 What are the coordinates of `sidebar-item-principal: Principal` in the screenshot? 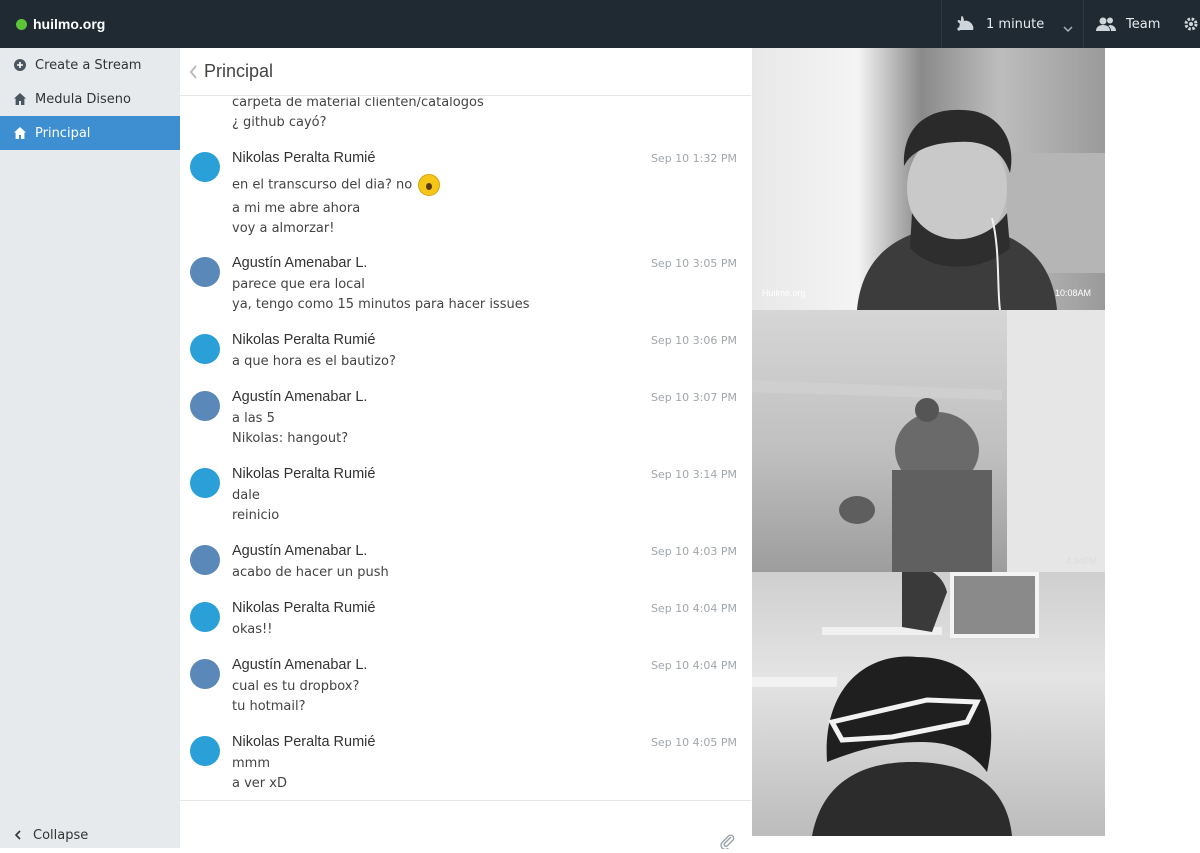 It's located at (90, 133).